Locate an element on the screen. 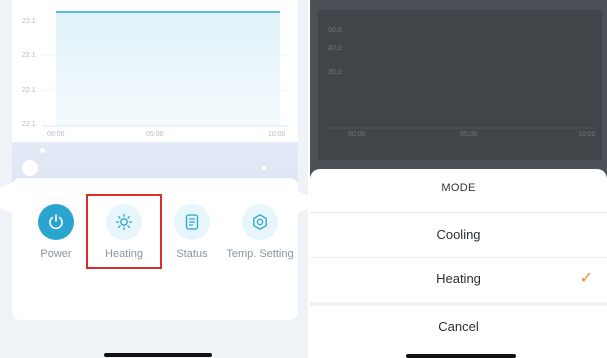 The width and height of the screenshot is (607, 358). power-button: Power is located at coordinates (56, 236).